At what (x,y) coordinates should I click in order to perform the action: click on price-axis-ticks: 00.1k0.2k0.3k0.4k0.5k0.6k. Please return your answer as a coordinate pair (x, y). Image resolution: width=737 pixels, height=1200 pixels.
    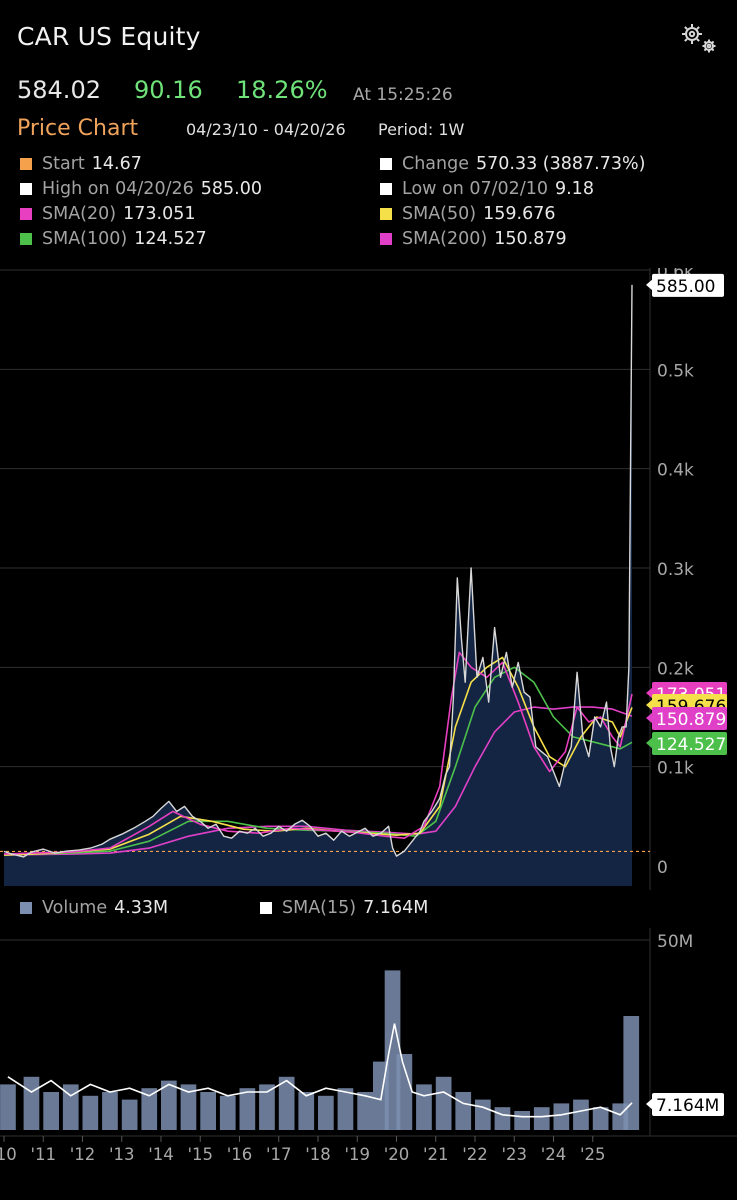
    Looking at the image, I should click on (675, 573).